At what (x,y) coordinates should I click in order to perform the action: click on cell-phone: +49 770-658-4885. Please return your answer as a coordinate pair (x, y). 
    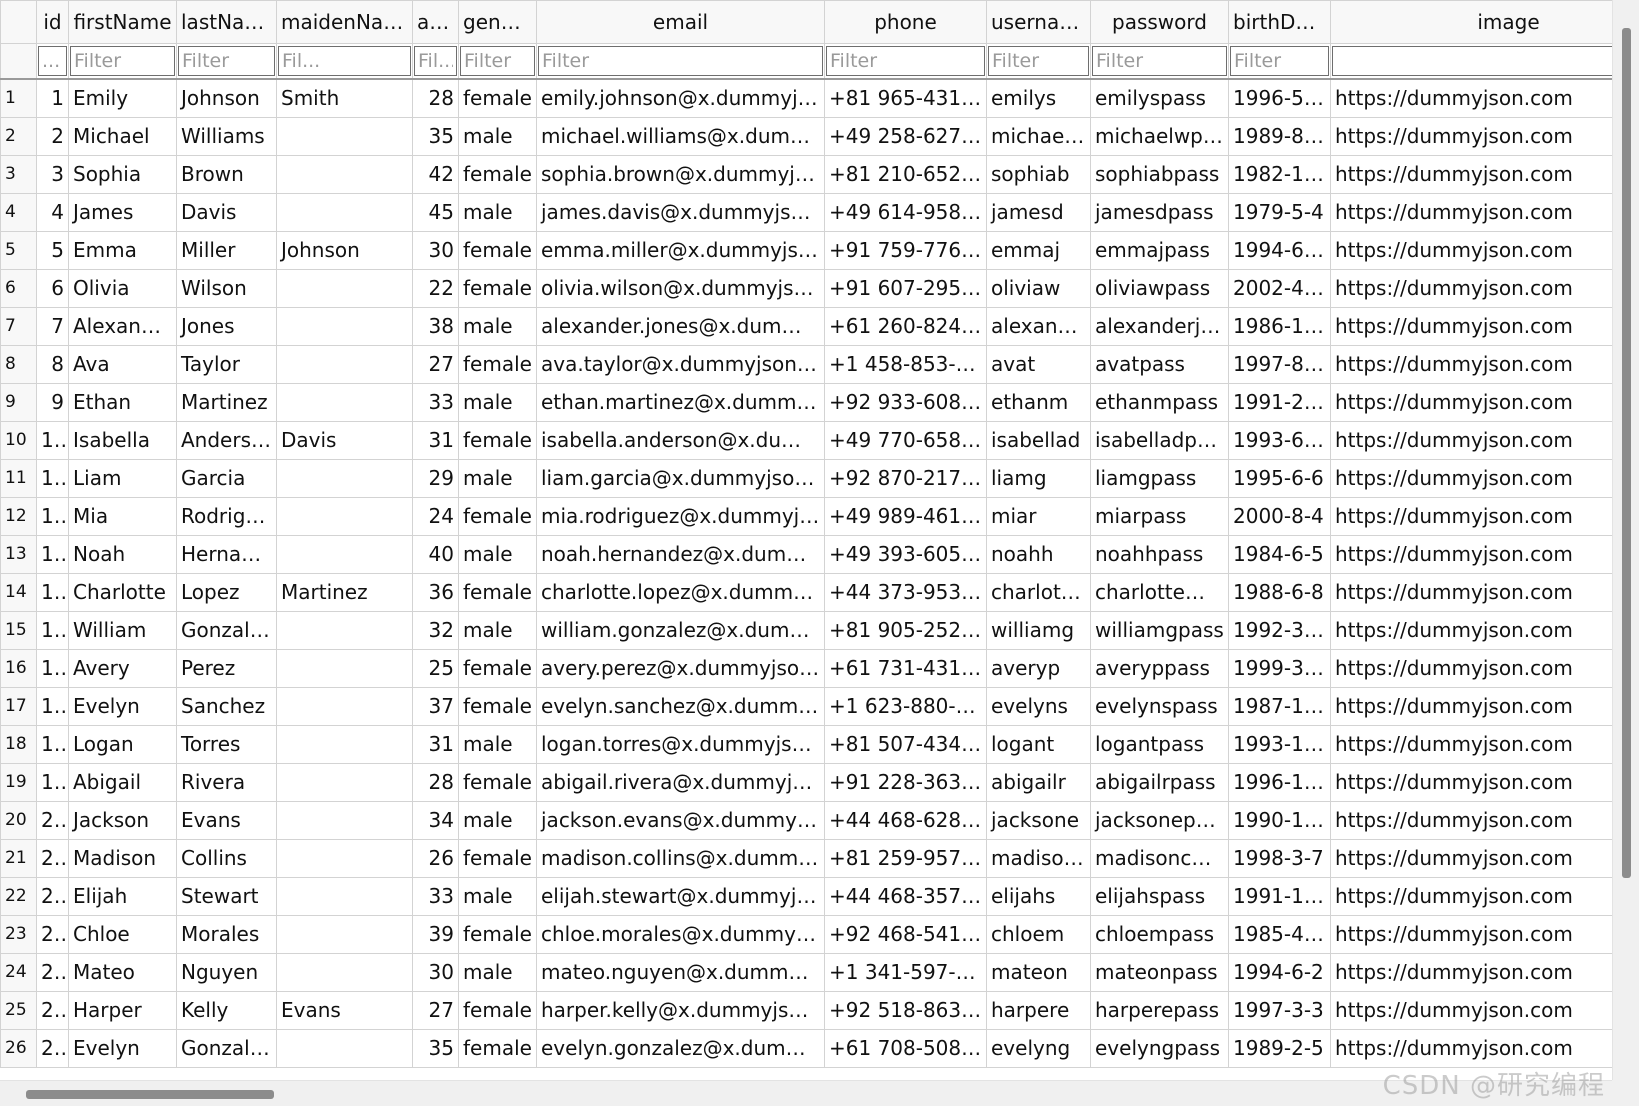
    Looking at the image, I should click on (905, 440).